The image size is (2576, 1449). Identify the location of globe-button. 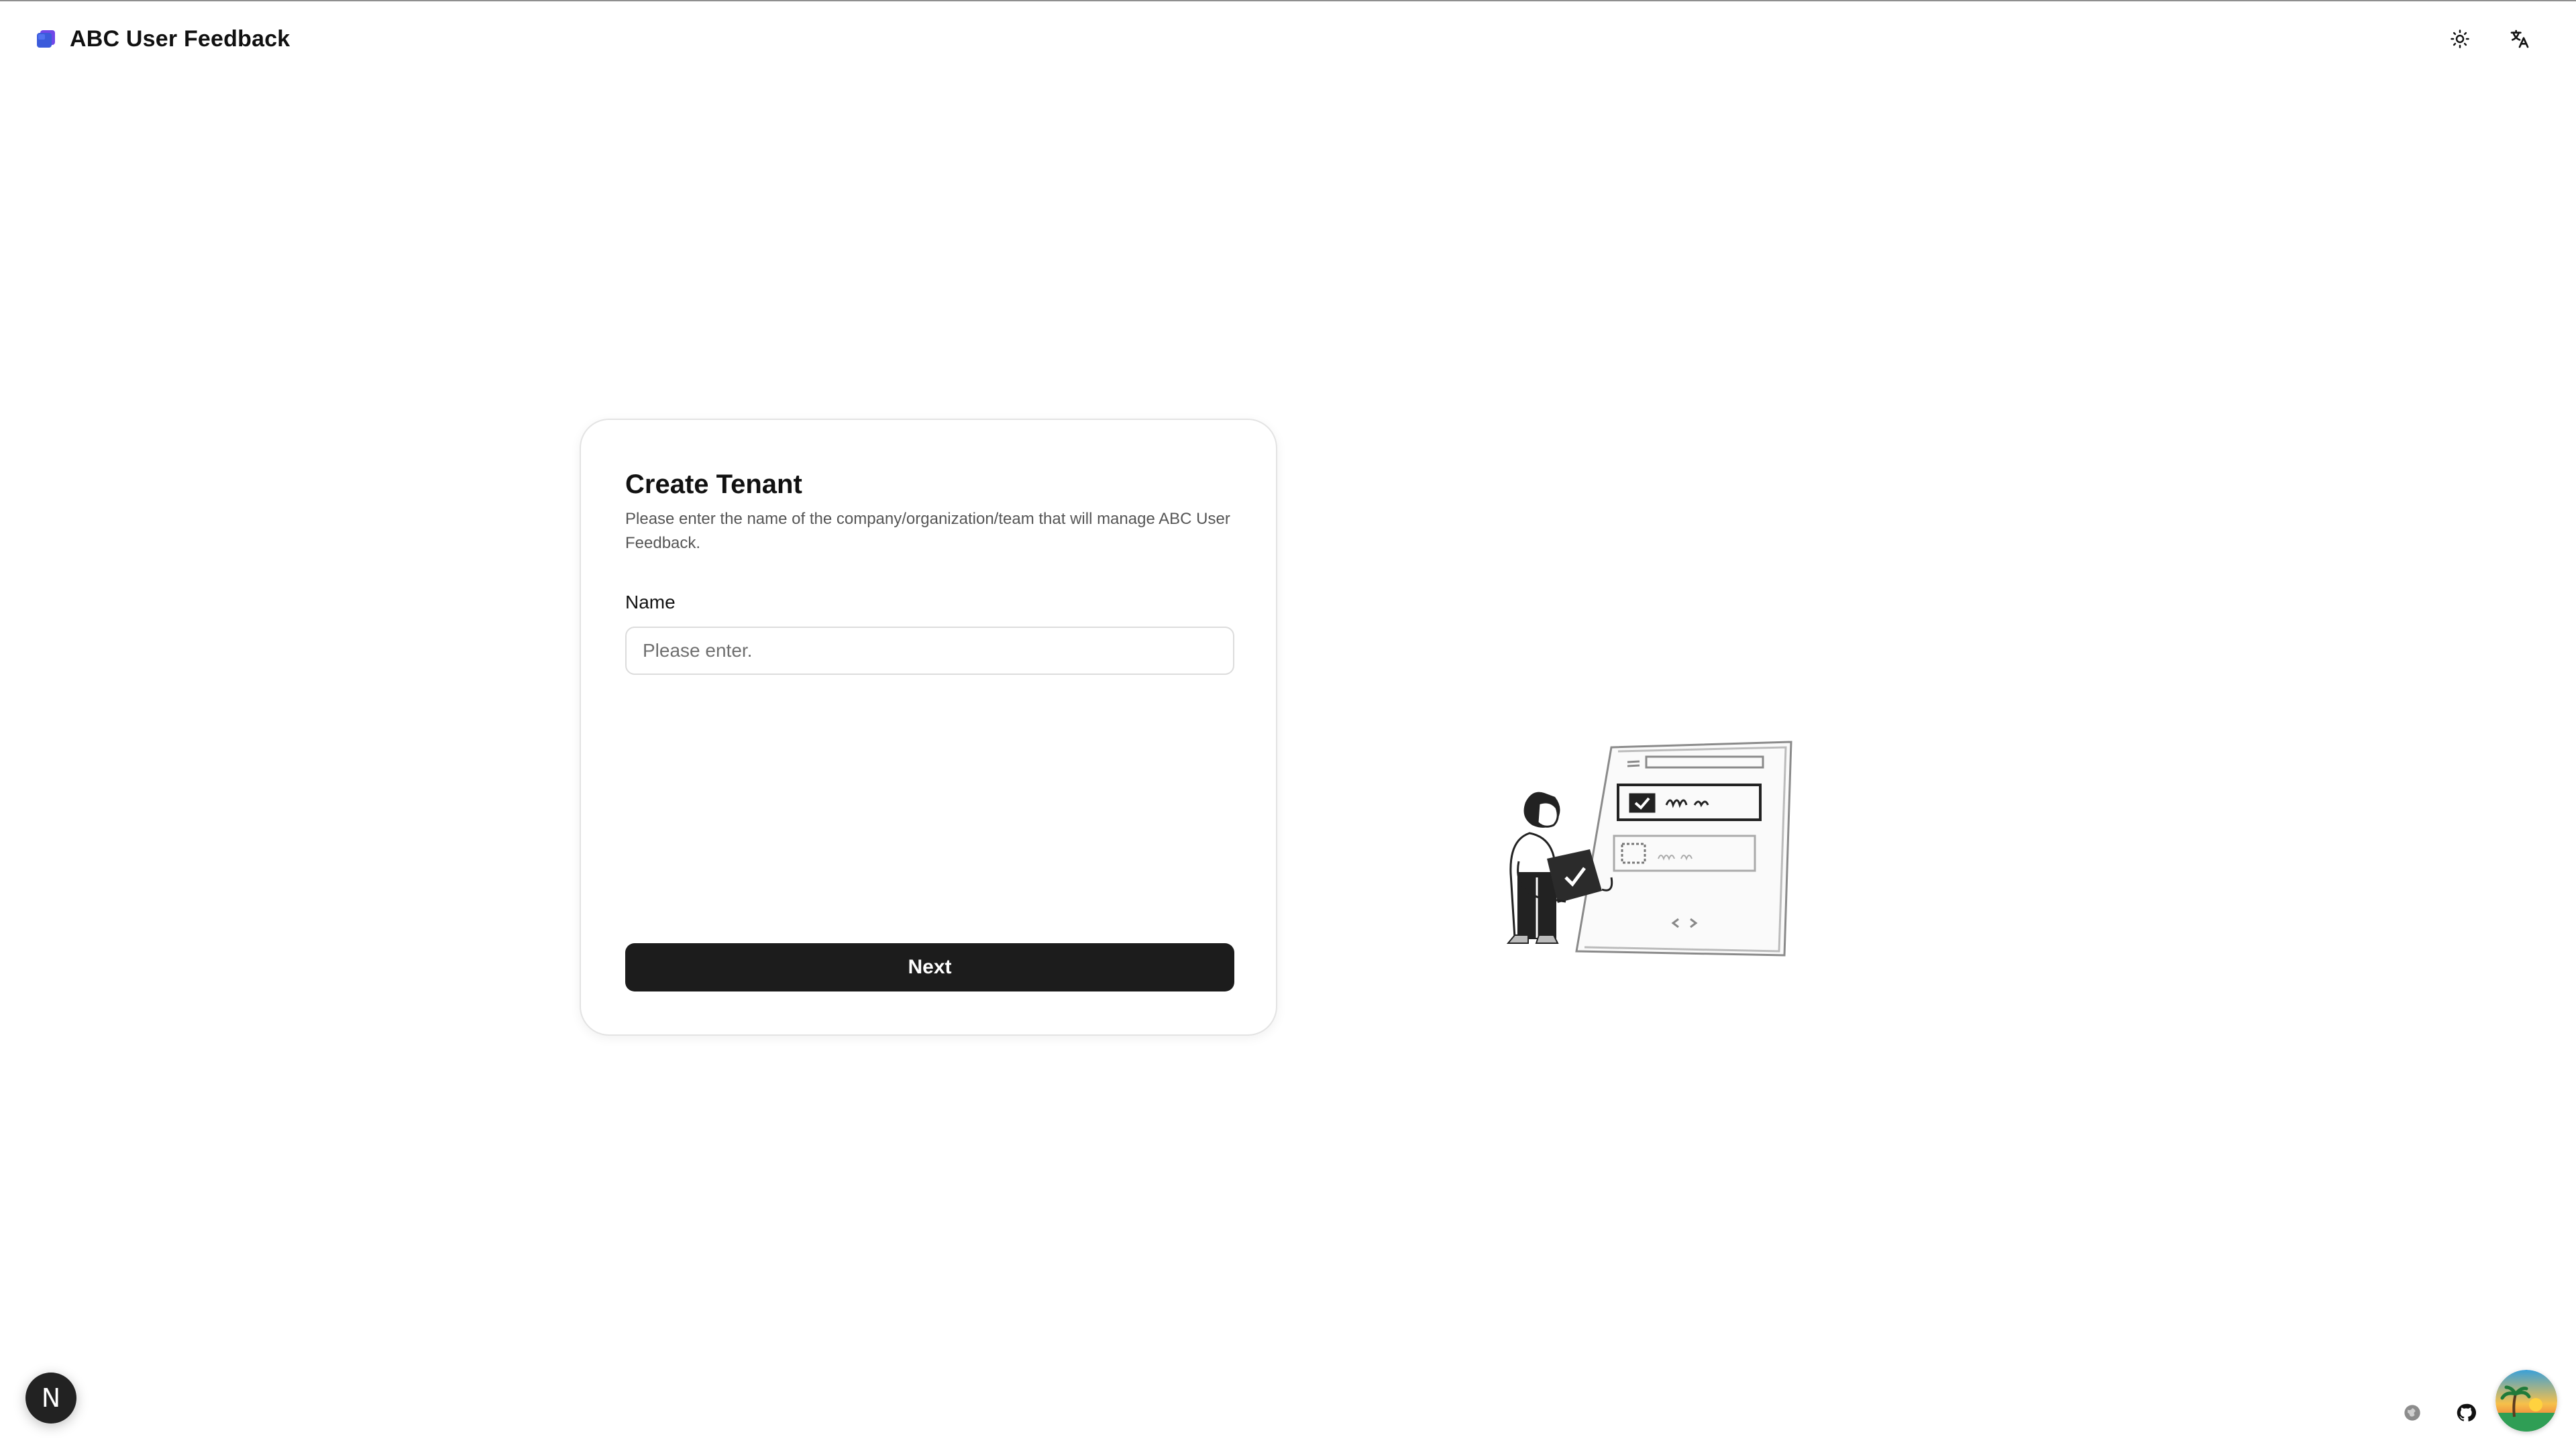
(2412, 1413).